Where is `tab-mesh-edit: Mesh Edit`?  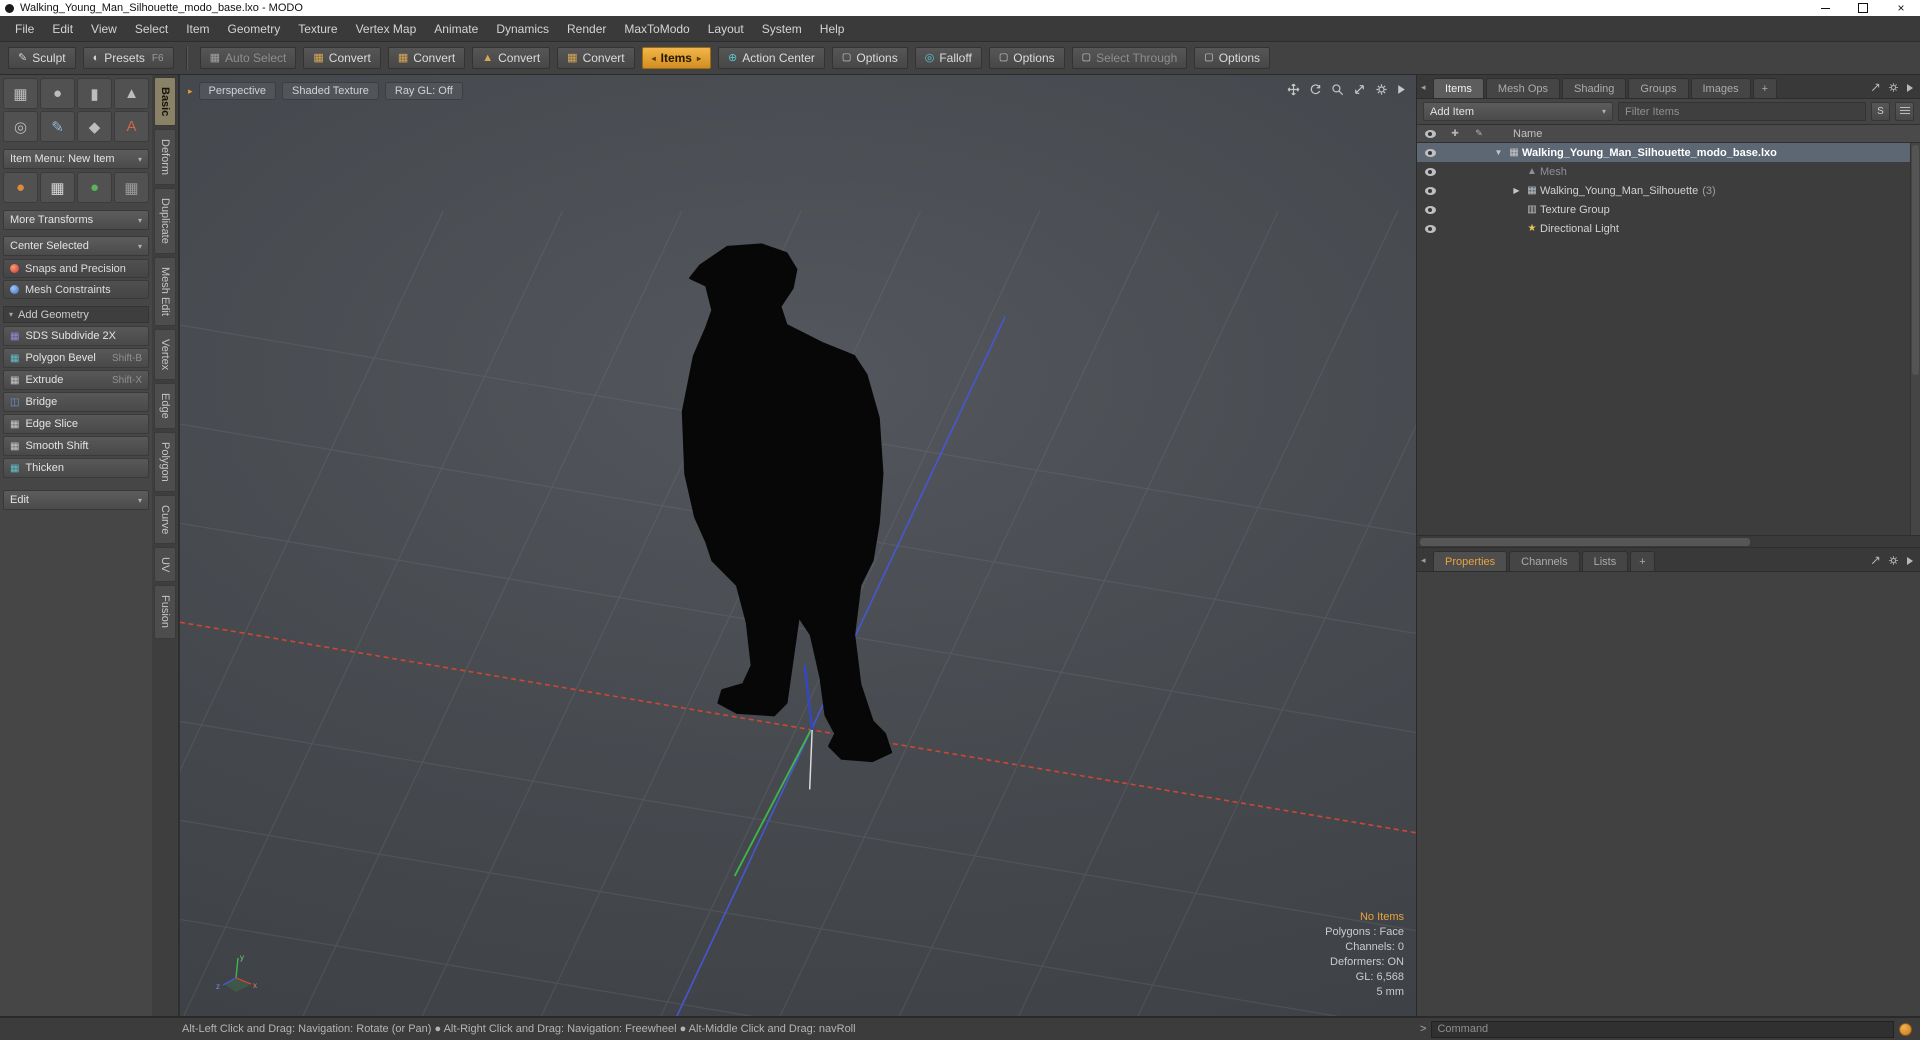
tab-mesh-edit: Mesh Edit is located at coordinates (165, 292).